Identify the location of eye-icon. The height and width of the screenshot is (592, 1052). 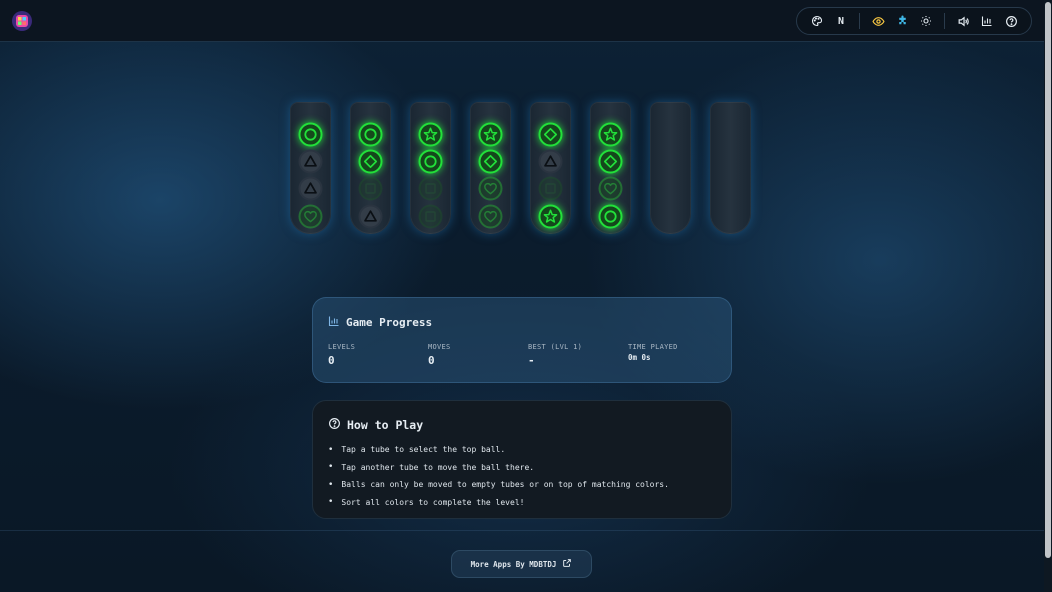
(878, 21).